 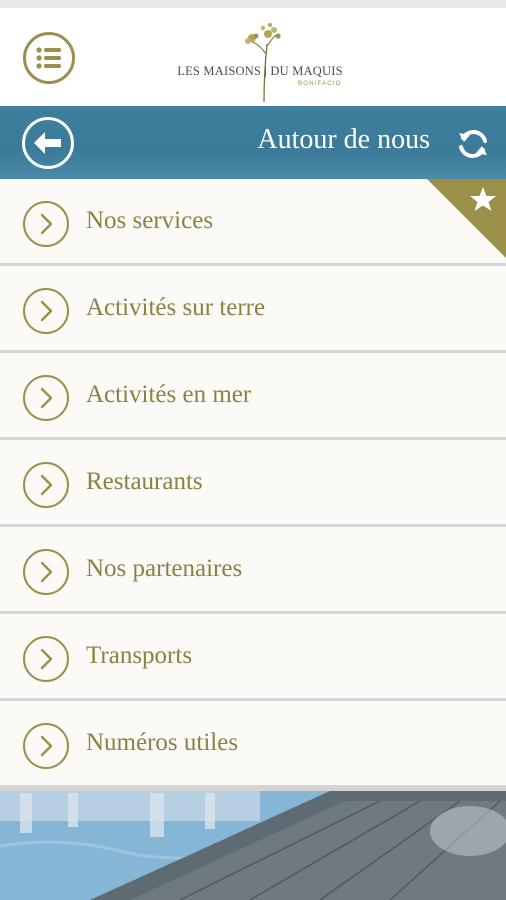 I want to click on list-item-nos-services: Nos services, so click(x=253, y=221).